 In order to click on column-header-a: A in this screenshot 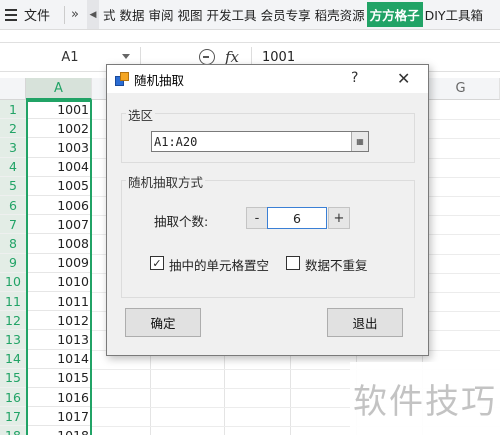, I will do `click(59, 89)`.